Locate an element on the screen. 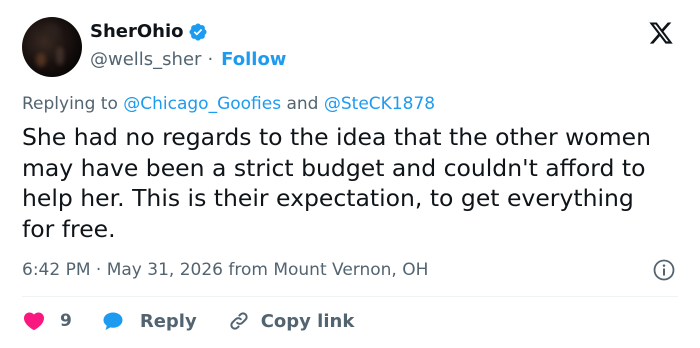 The width and height of the screenshot is (700, 348). verified-badge-icon is located at coordinates (198, 32).